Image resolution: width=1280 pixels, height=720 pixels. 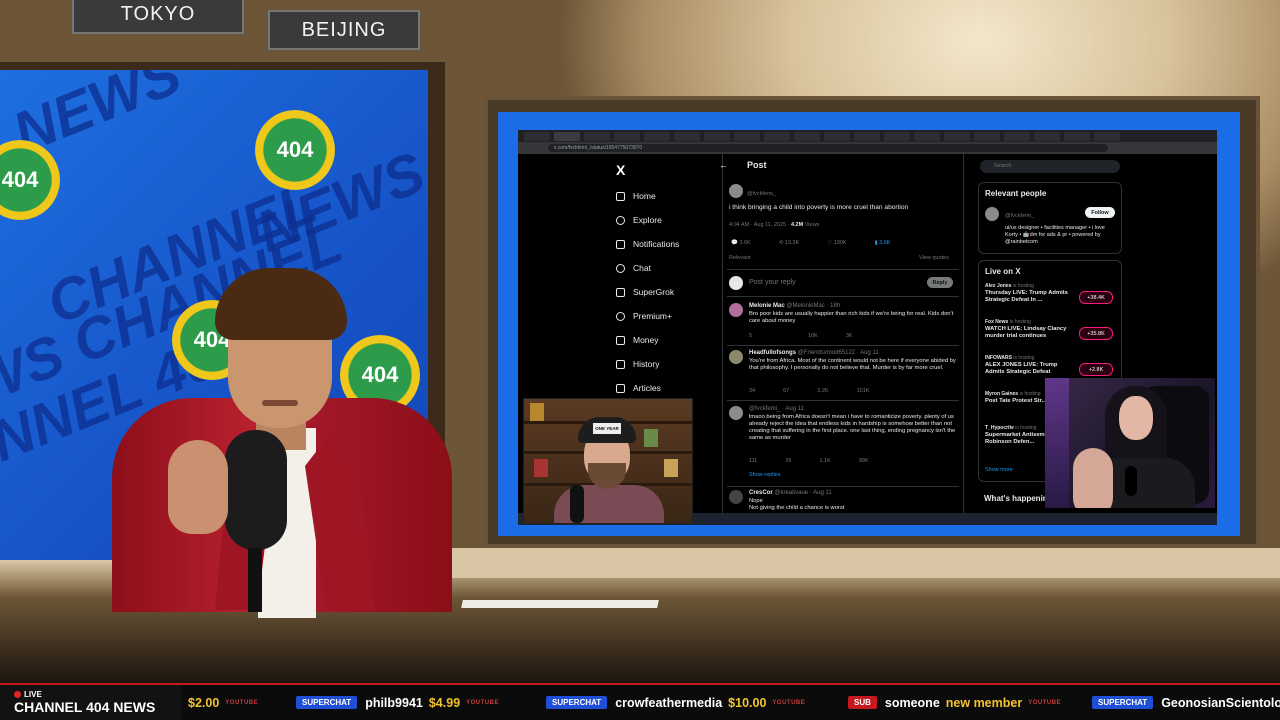 What do you see at coordinates (934, 258) in the screenshot?
I see `view-quotes-link: View quotes` at bounding box center [934, 258].